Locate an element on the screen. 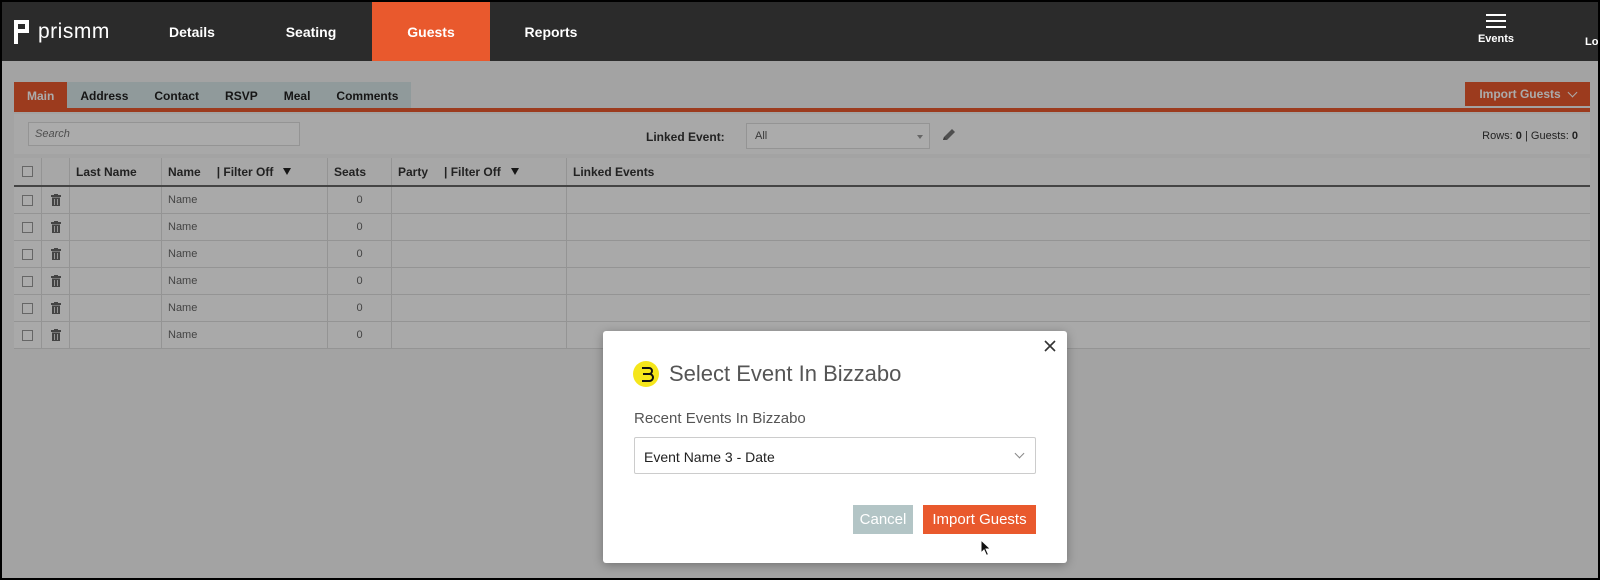 This screenshot has height=580, width=1600. chevron-down-icon is located at coordinates (1019, 453).